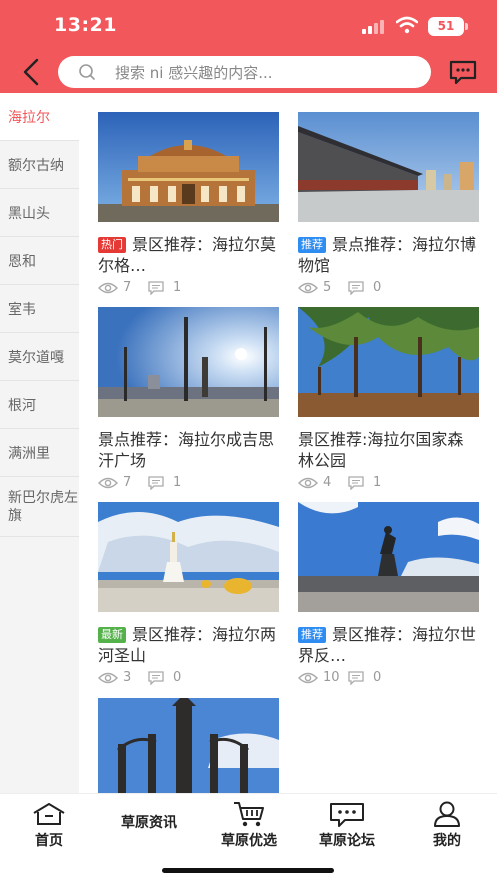  I want to click on sidebar-item-manzhouli: 满洲里, so click(39, 453).